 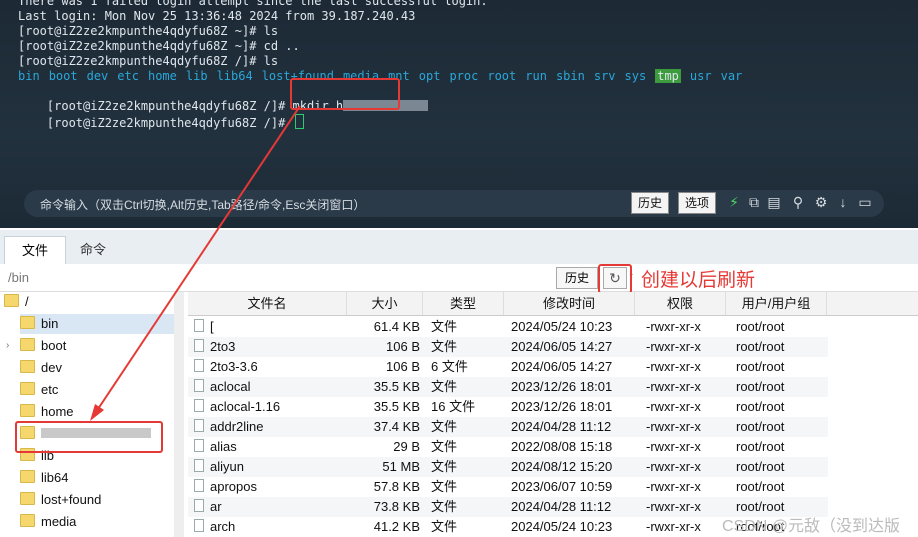 What do you see at coordinates (195, 263) in the screenshot?
I see `annotation-arrow` at bounding box center [195, 263].